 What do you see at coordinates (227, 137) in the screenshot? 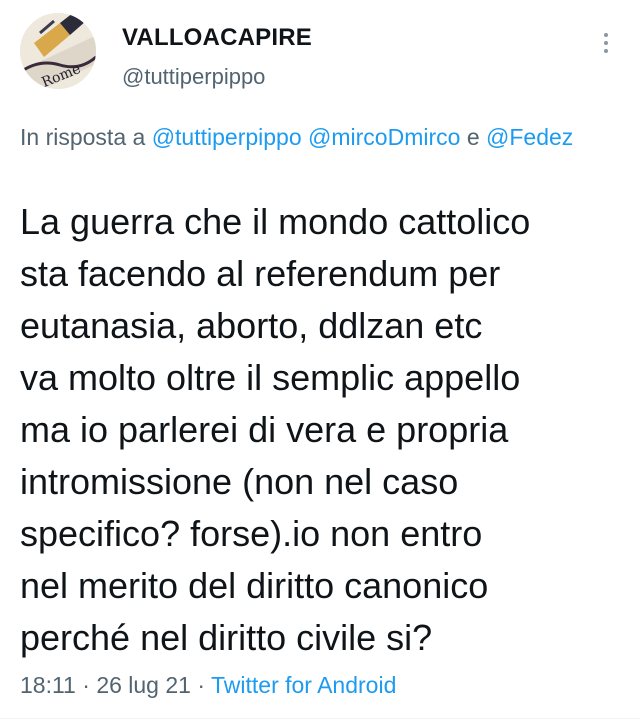
I see `mention-link: @tuttiperpippo` at bounding box center [227, 137].